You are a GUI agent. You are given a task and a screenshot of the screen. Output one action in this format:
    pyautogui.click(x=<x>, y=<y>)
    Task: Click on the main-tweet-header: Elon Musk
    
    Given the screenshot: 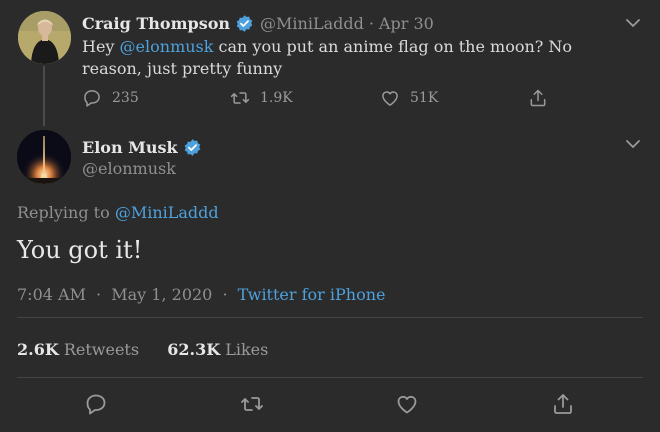 What is the action you would take?
    pyautogui.click(x=142, y=147)
    